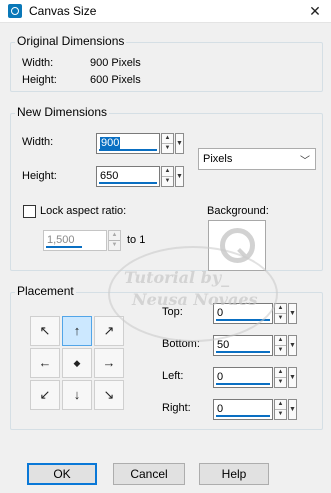 This screenshot has width=331, height=493. I want to click on height-spin-buttons: ▲ ▼, so click(167, 176).